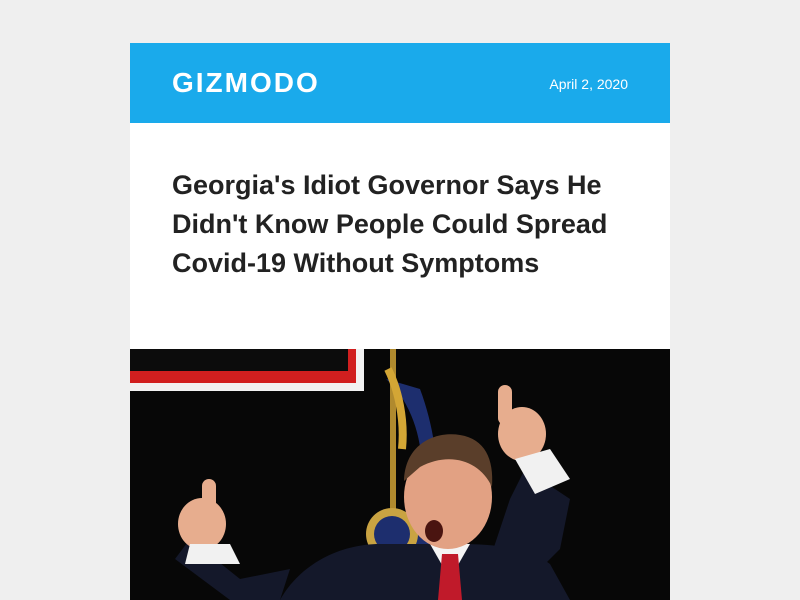 The width and height of the screenshot is (800, 600). I want to click on publish-date: April 2, 2020, so click(588, 84).